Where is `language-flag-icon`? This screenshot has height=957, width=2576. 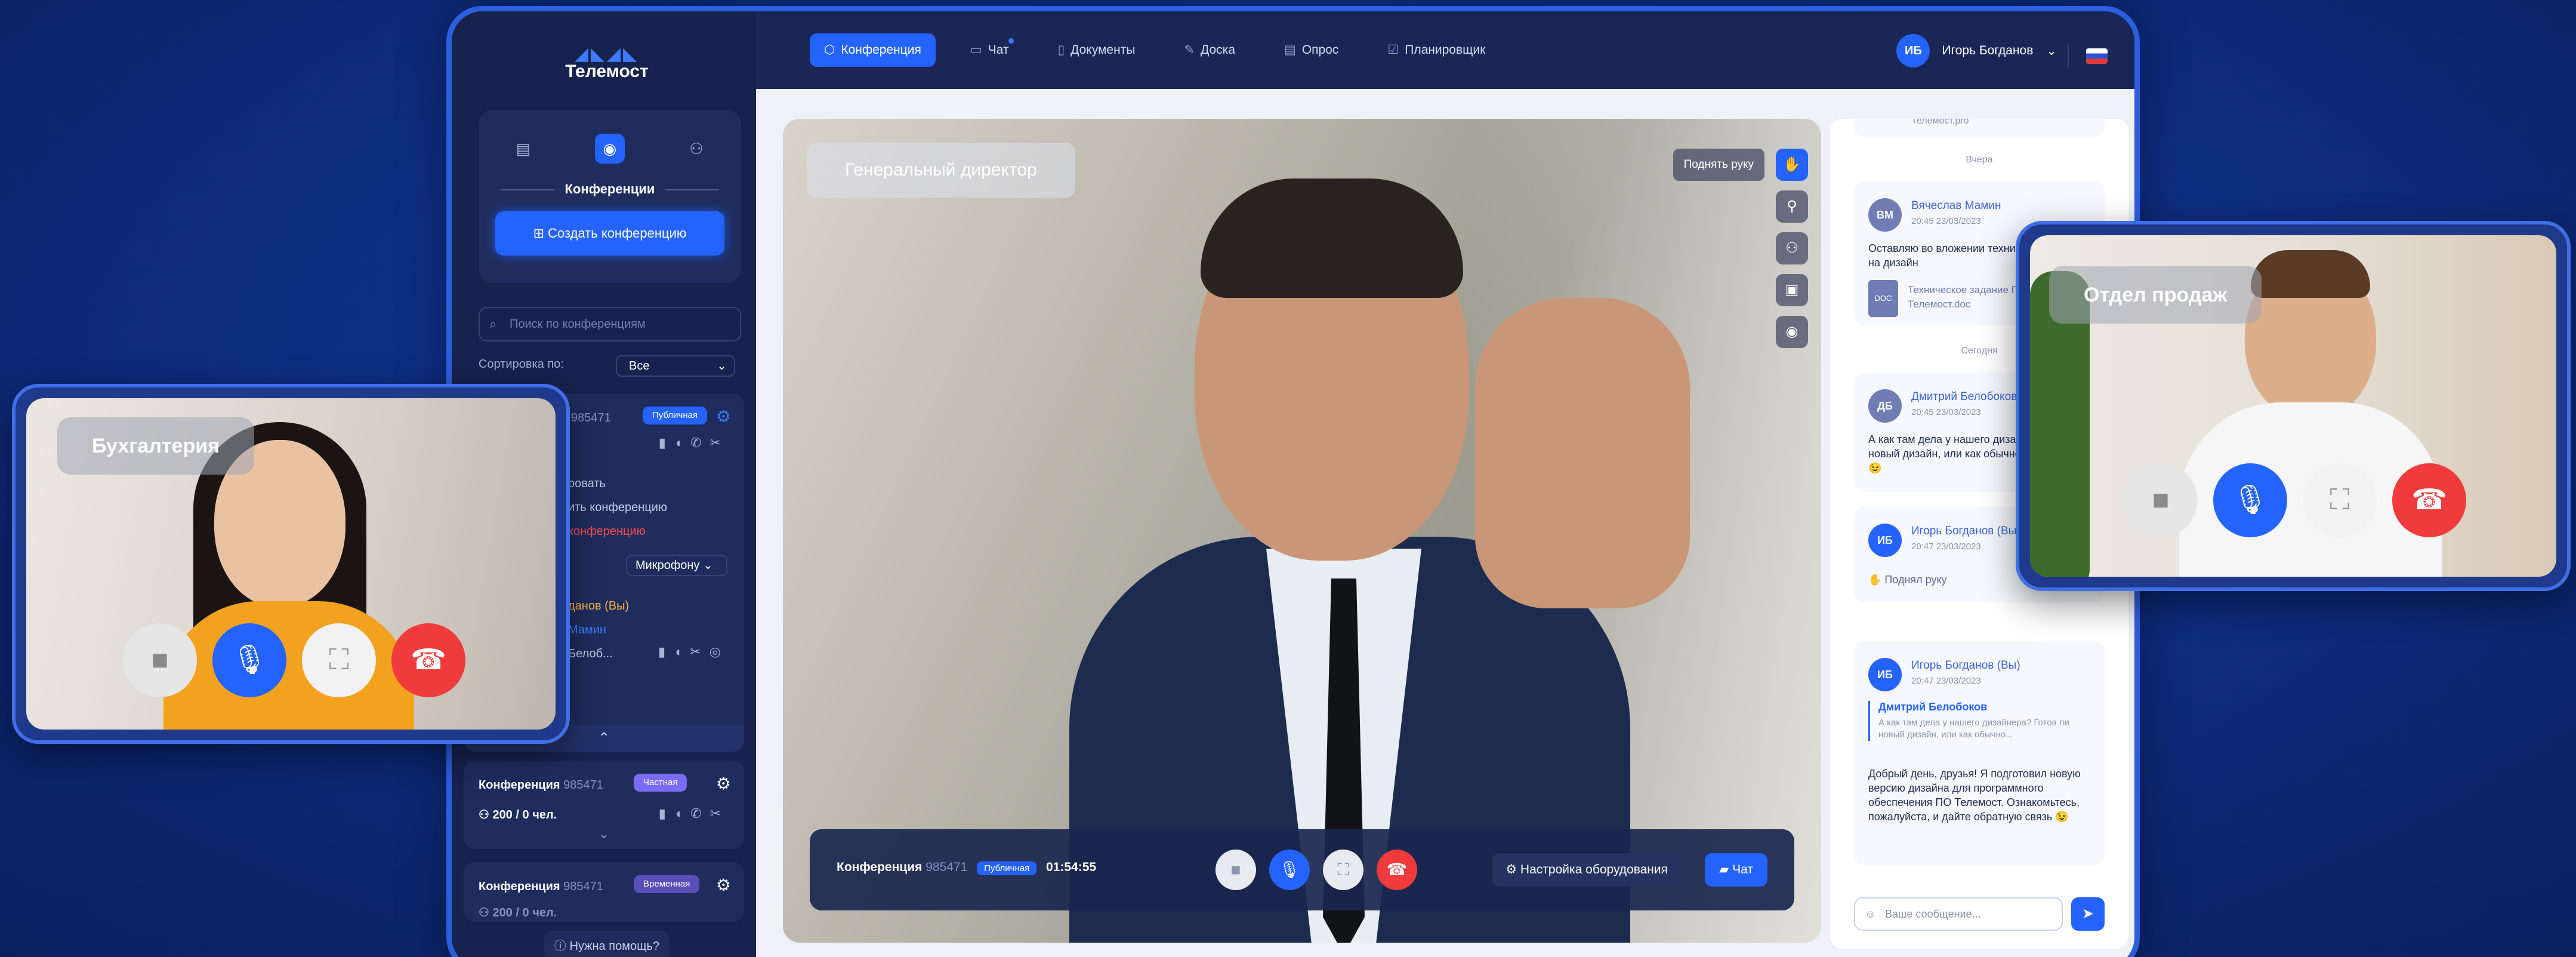
language-flag-icon is located at coordinates (2097, 56).